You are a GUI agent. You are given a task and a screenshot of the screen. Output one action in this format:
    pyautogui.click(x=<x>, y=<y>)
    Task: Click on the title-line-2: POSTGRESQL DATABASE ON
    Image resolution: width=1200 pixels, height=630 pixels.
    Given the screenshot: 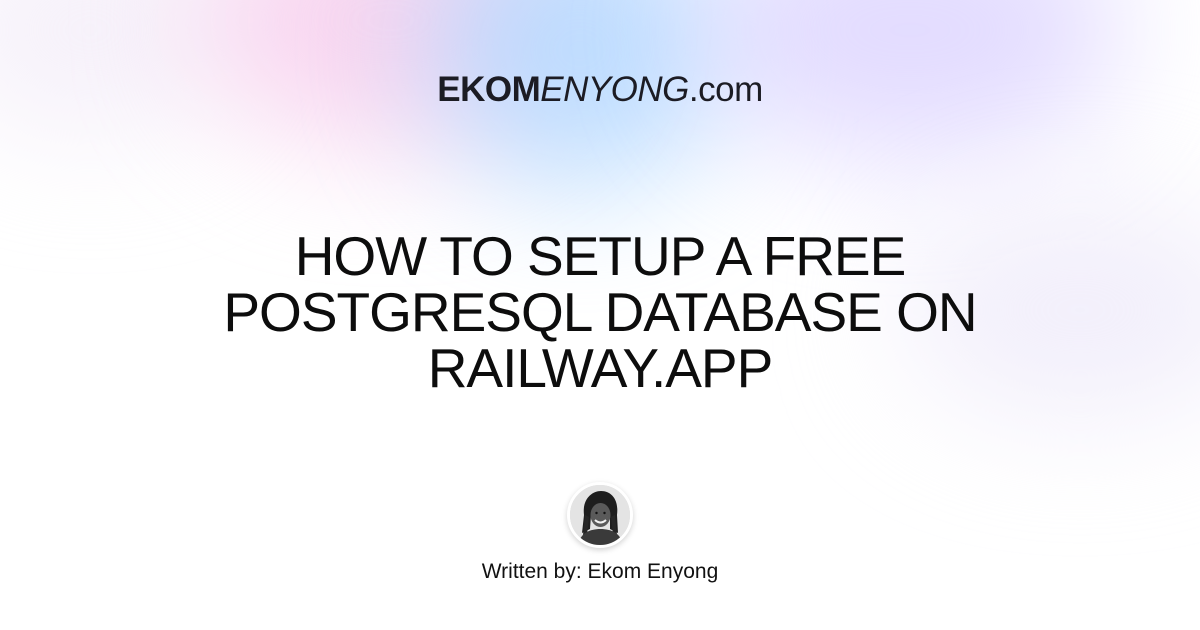 What is the action you would take?
    pyautogui.click(x=600, y=312)
    